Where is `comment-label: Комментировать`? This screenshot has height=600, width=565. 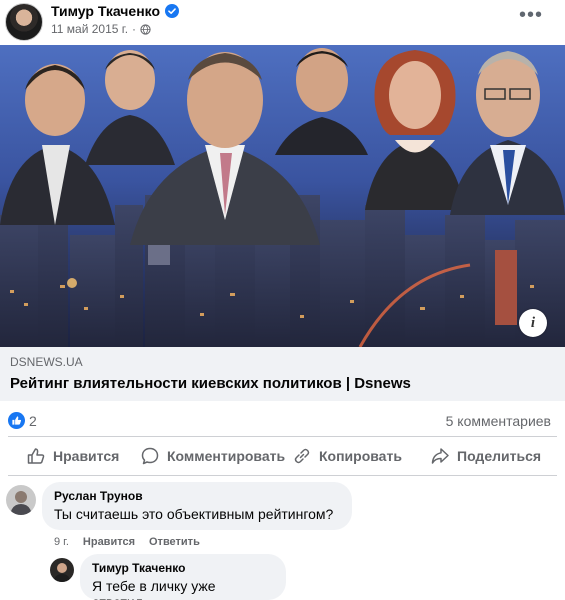
comment-label: Комментировать is located at coordinates (226, 456).